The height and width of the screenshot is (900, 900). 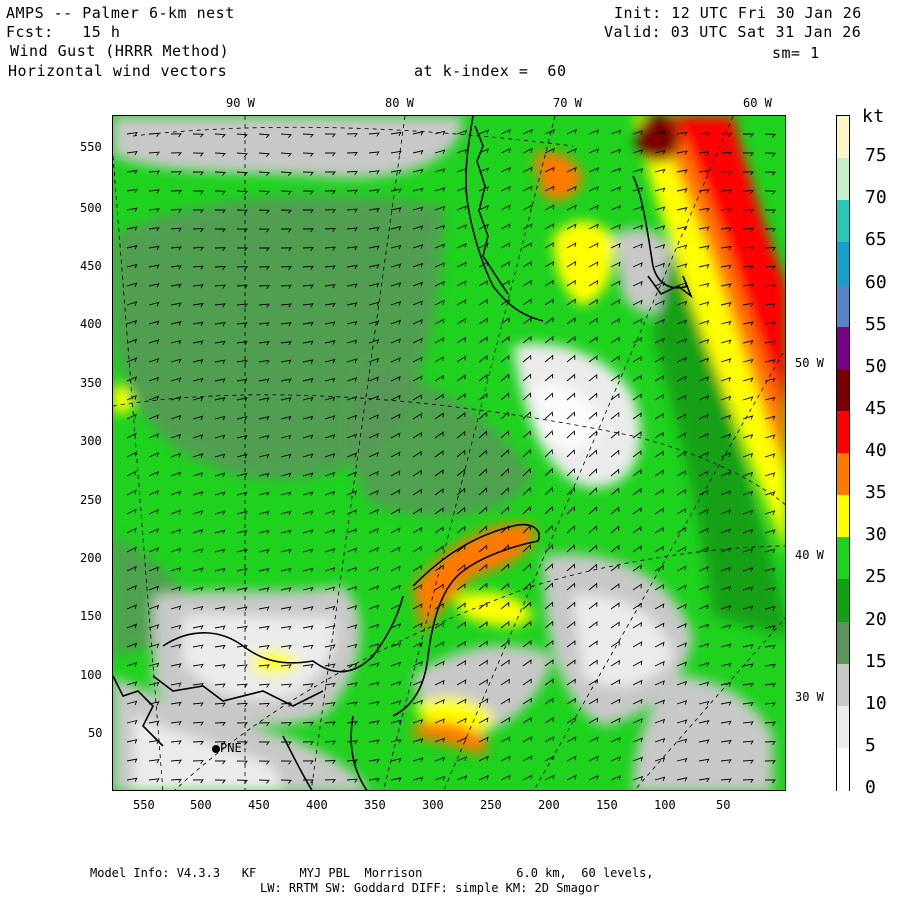 I want to click on colorbar-level-label: 40, so click(x=876, y=450).